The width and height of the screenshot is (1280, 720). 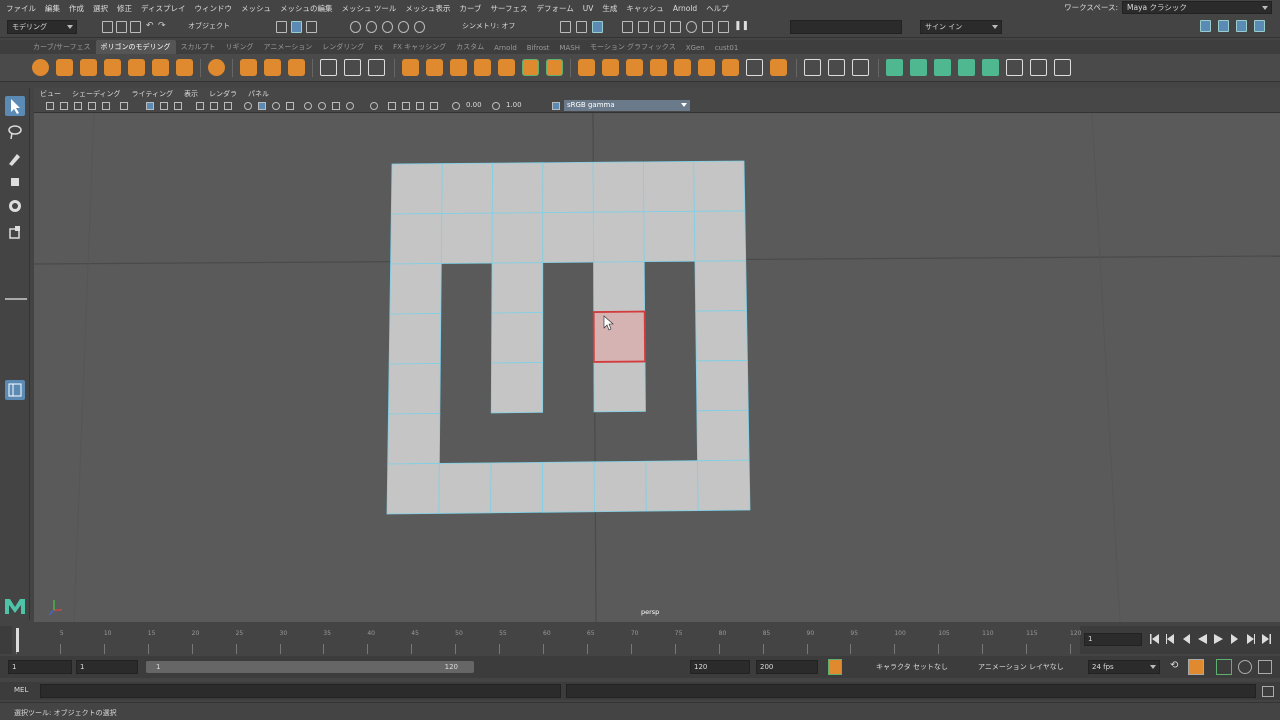 I want to click on selected-face, so click(x=619, y=336).